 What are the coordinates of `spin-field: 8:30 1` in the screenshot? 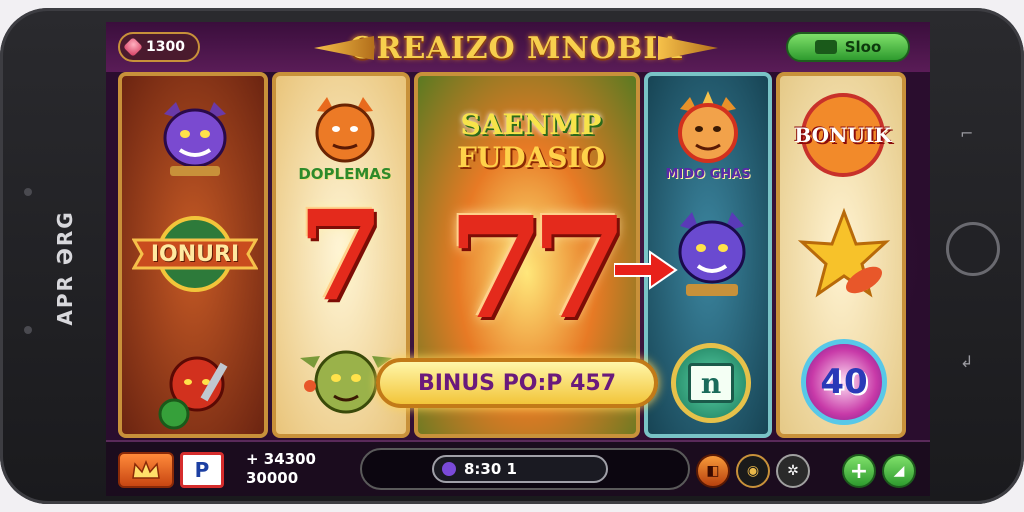 It's located at (525, 469).